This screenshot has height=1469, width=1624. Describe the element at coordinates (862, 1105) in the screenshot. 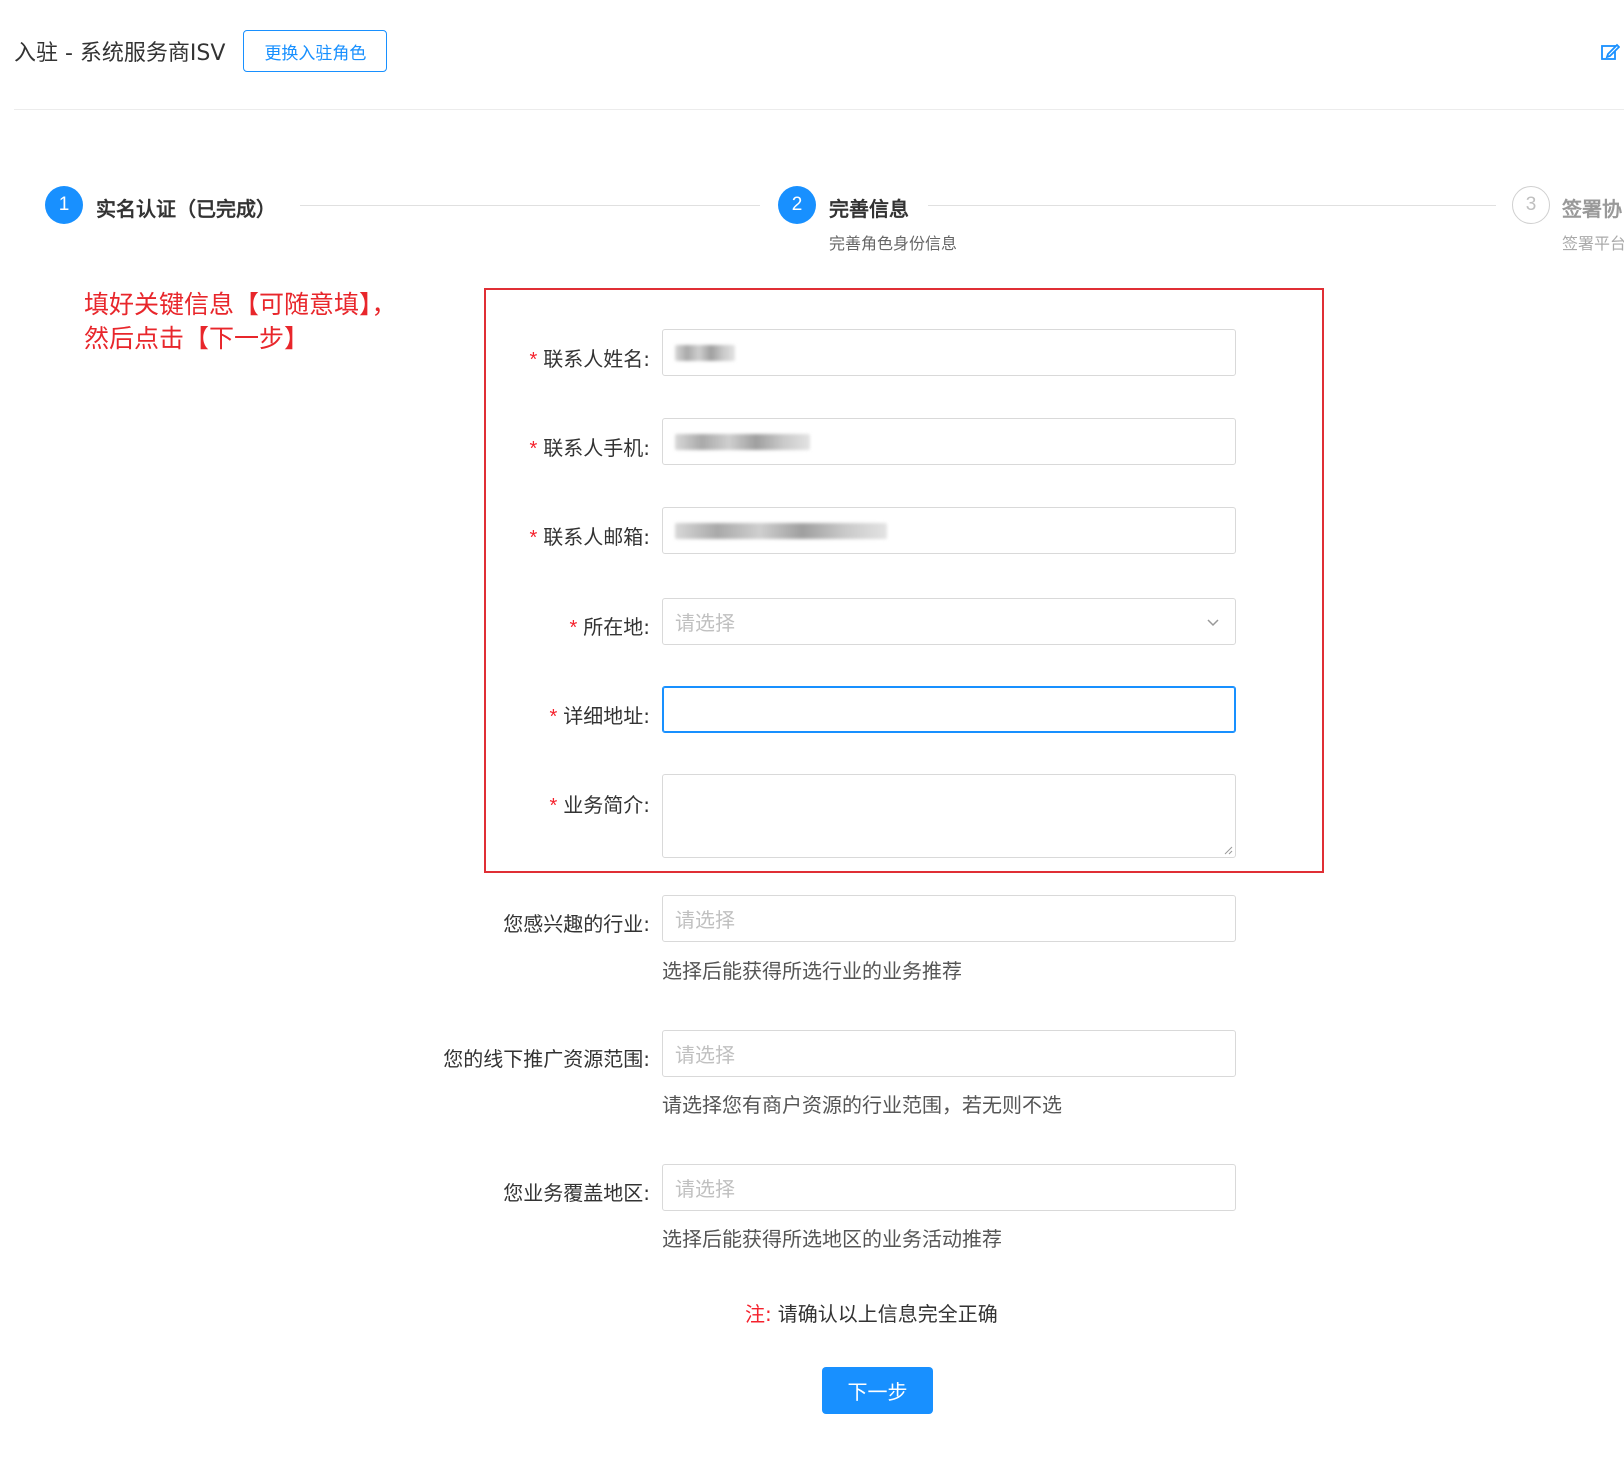

I see `offline-range-hint: 请选择您有商户资源的行业范围，若无则不选` at that location.